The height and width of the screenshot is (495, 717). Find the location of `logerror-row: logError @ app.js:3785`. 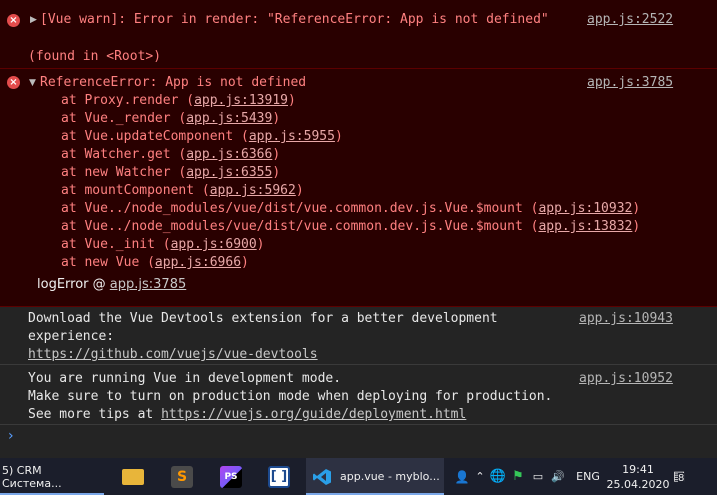

logerror-row: logError @ app.js:3785 is located at coordinates (111, 285).